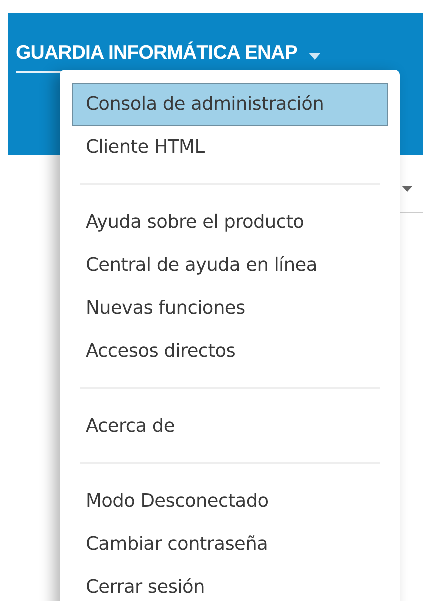 The width and height of the screenshot is (423, 601). I want to click on menu-item: Acerca de, so click(230, 426).